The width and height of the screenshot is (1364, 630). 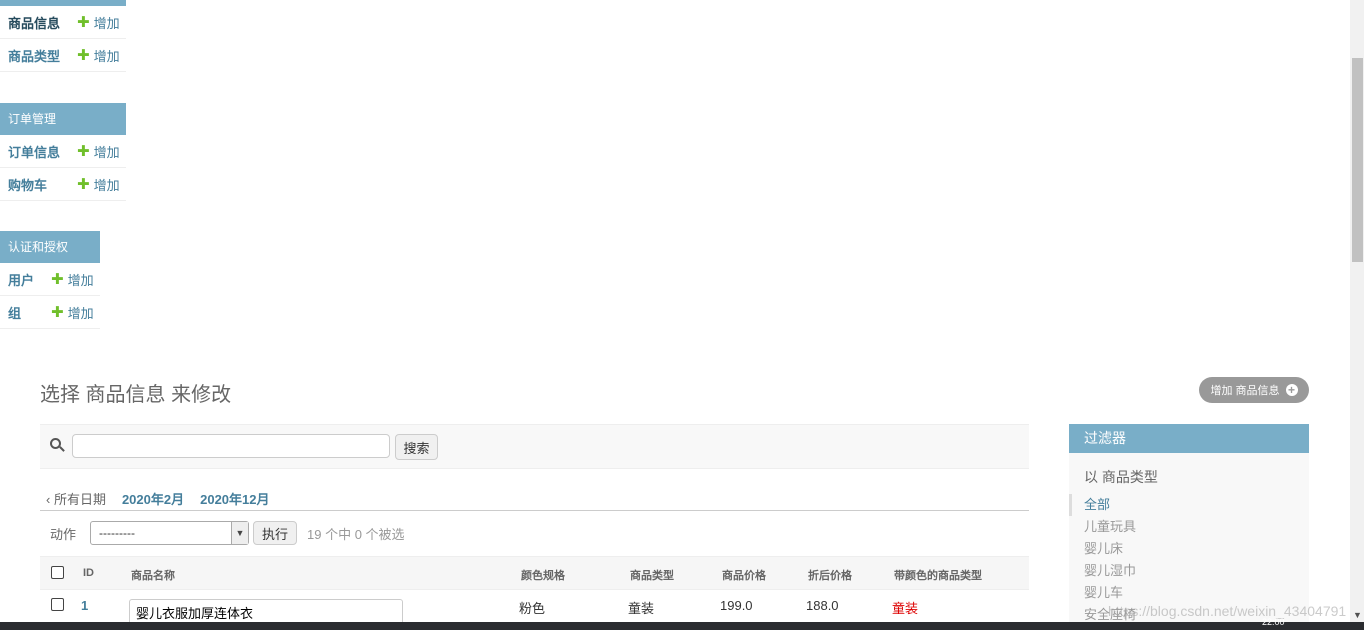 What do you see at coordinates (136, 395) in the screenshot?
I see `page-title: 选择 商品信息 来修改` at bounding box center [136, 395].